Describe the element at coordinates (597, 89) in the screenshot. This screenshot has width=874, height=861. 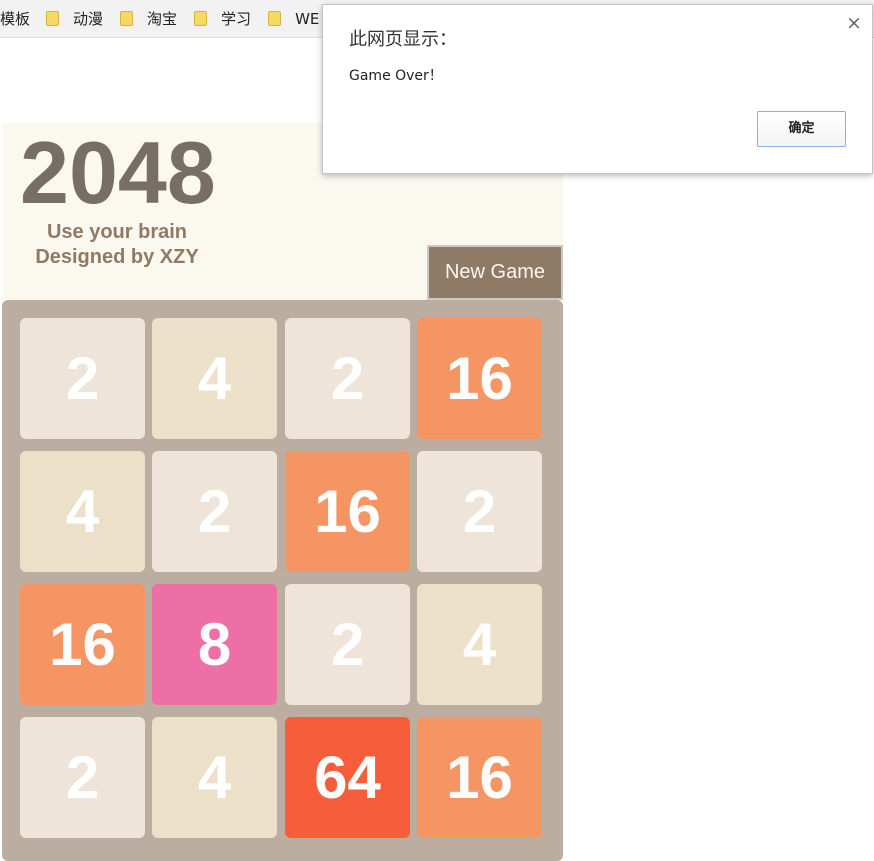
I see `alert-dialog: 此网页显示： × Game Over！ 确定` at that location.